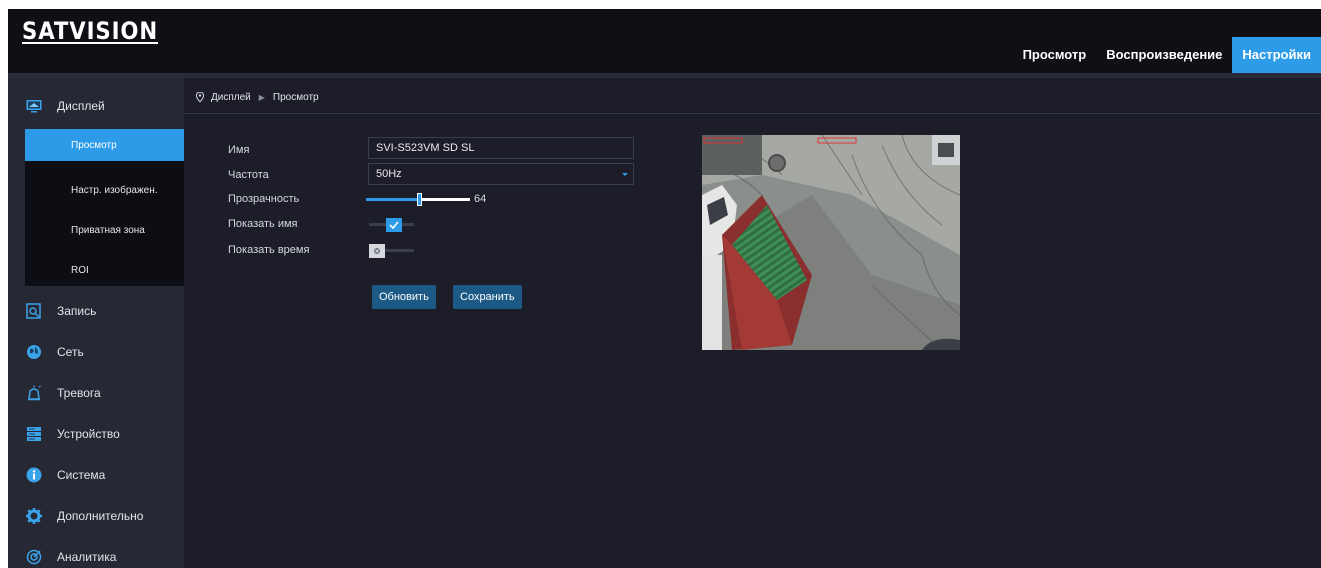 Image resolution: width=1321 pixels, height=568 pixels. What do you see at coordinates (34, 434) in the screenshot?
I see `device-storage-icon` at bounding box center [34, 434].